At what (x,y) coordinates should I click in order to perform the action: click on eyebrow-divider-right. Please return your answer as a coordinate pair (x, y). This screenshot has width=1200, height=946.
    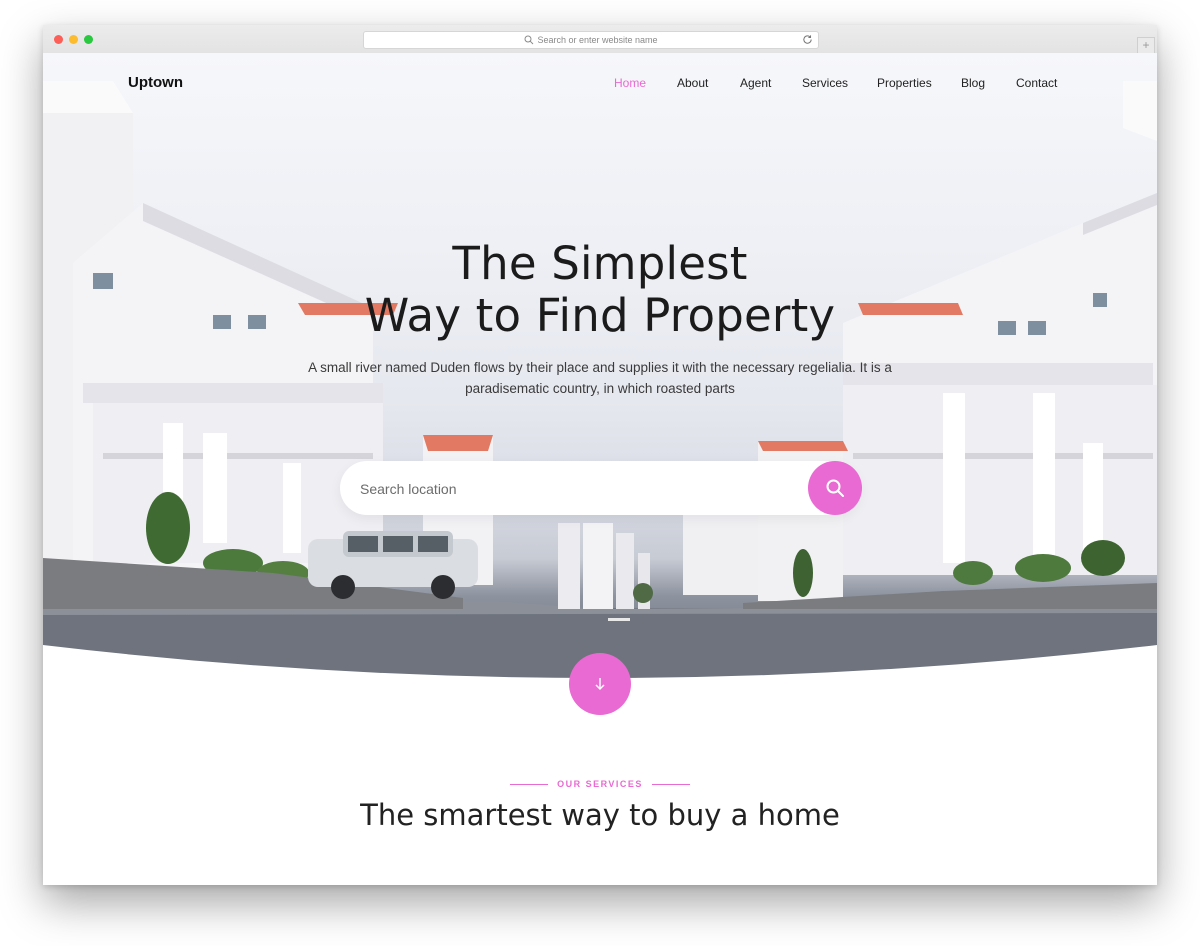
    Looking at the image, I should click on (670, 785).